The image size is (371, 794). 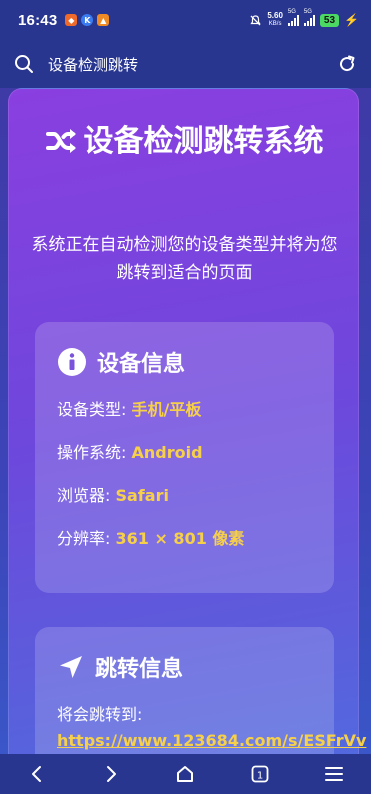 I want to click on network-speed: 5.60 KB/s, so click(x=275, y=20).